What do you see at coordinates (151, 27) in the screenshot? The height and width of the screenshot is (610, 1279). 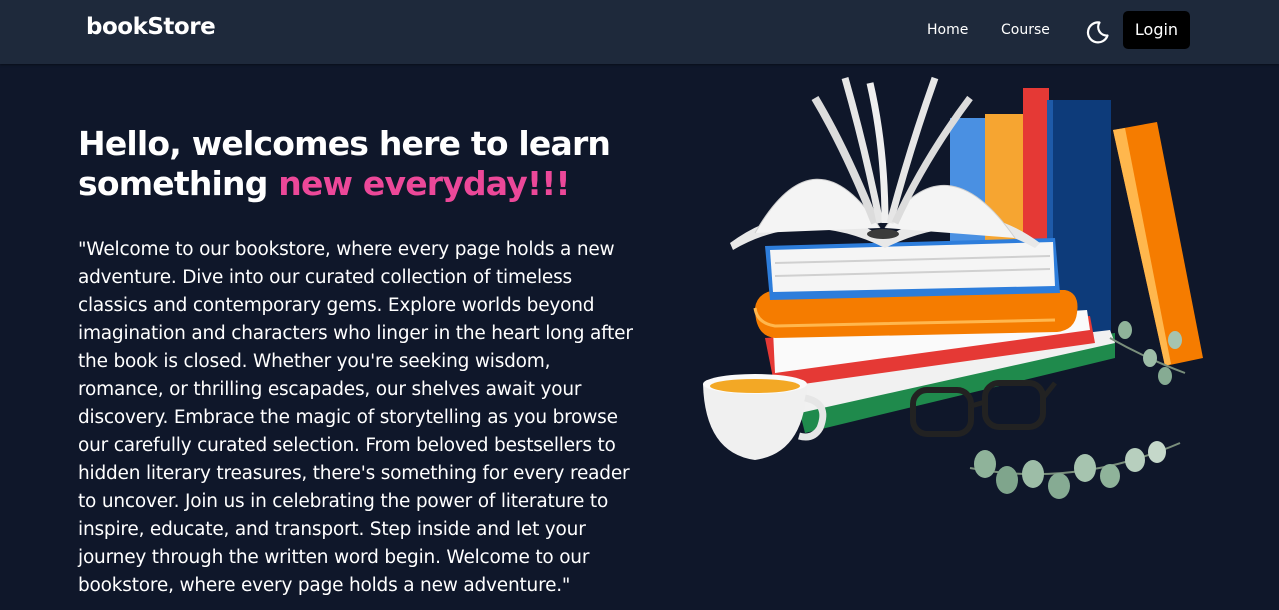 I see `brand-logo: bookStore` at bounding box center [151, 27].